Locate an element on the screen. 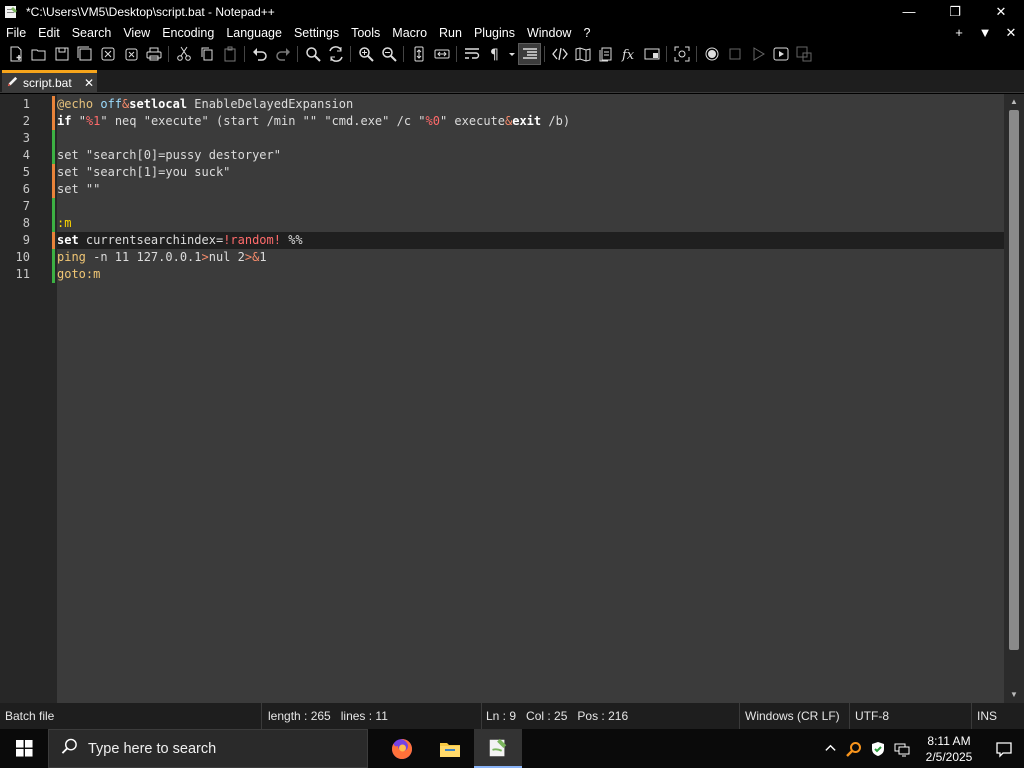  print-icon is located at coordinates (153, 54).